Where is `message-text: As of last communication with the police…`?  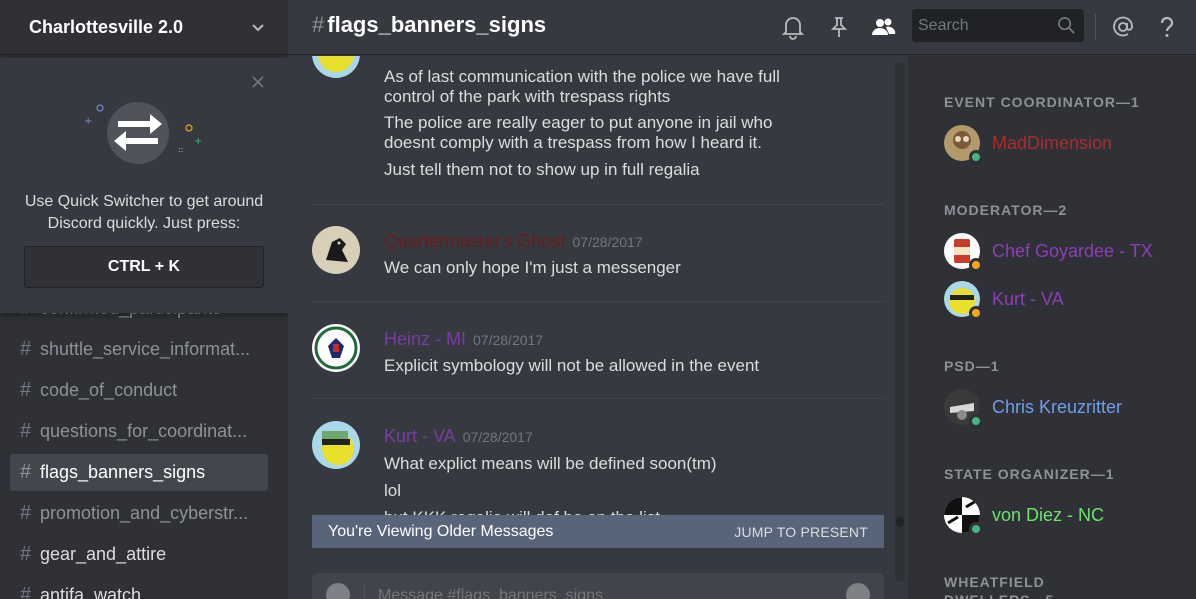
message-text: As of last communication with the police… is located at coordinates (582, 86).